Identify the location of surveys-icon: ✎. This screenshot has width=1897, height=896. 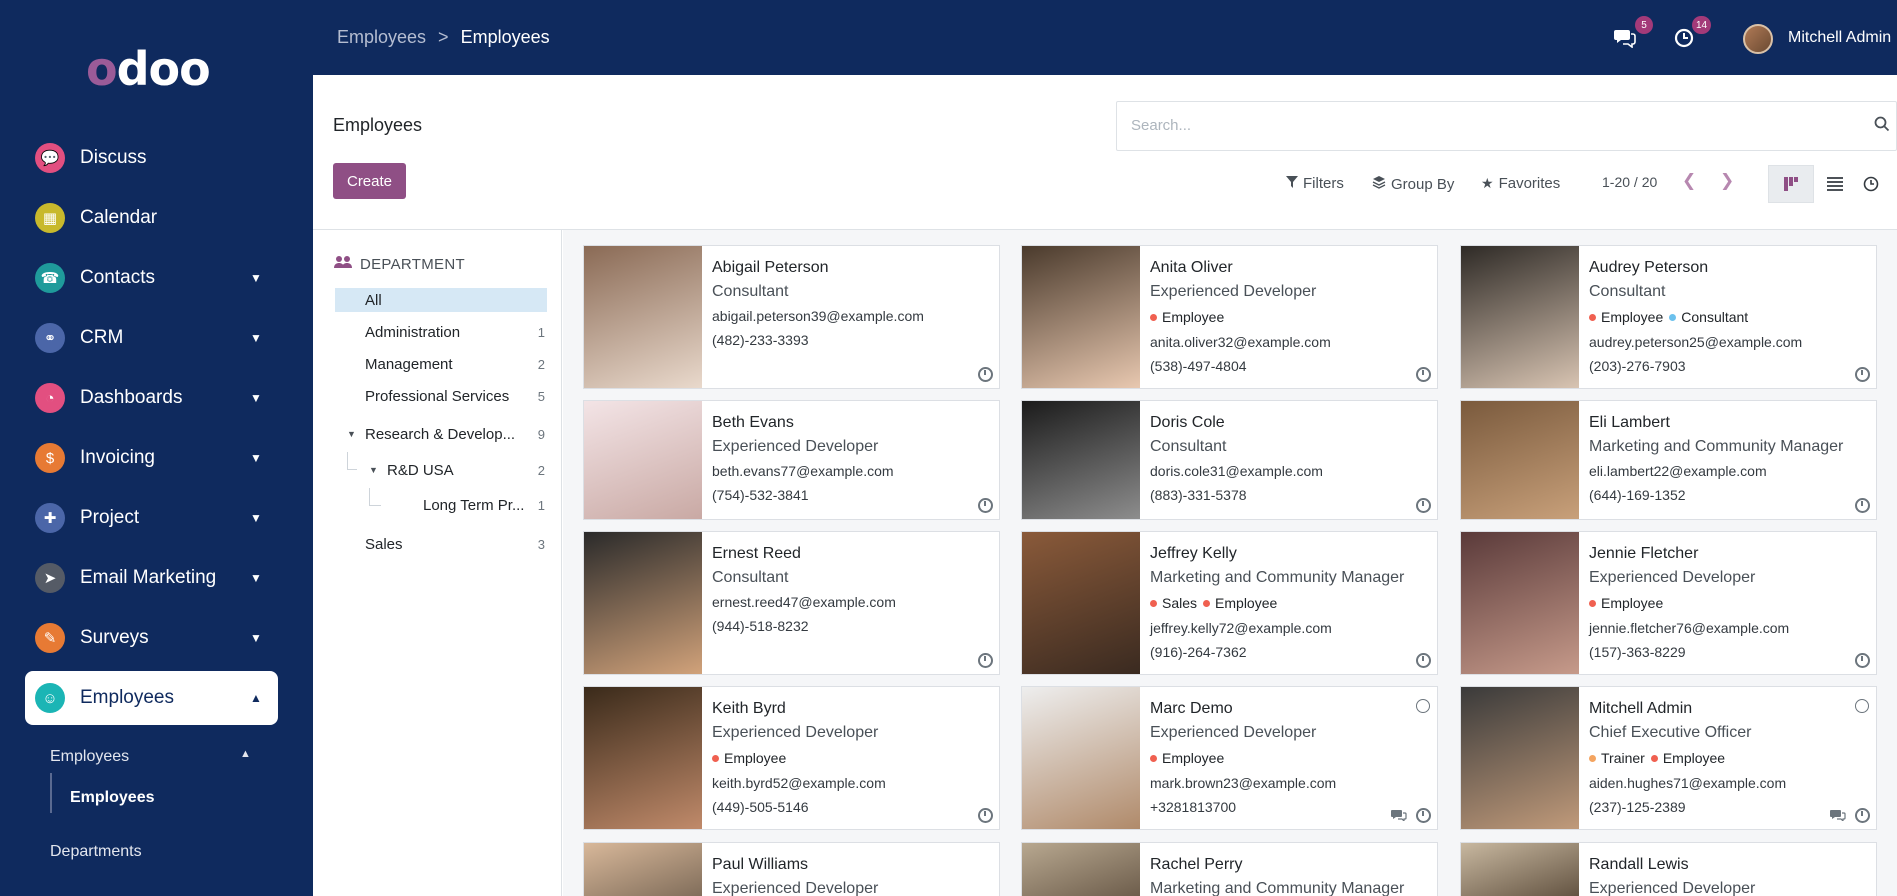
(50, 638).